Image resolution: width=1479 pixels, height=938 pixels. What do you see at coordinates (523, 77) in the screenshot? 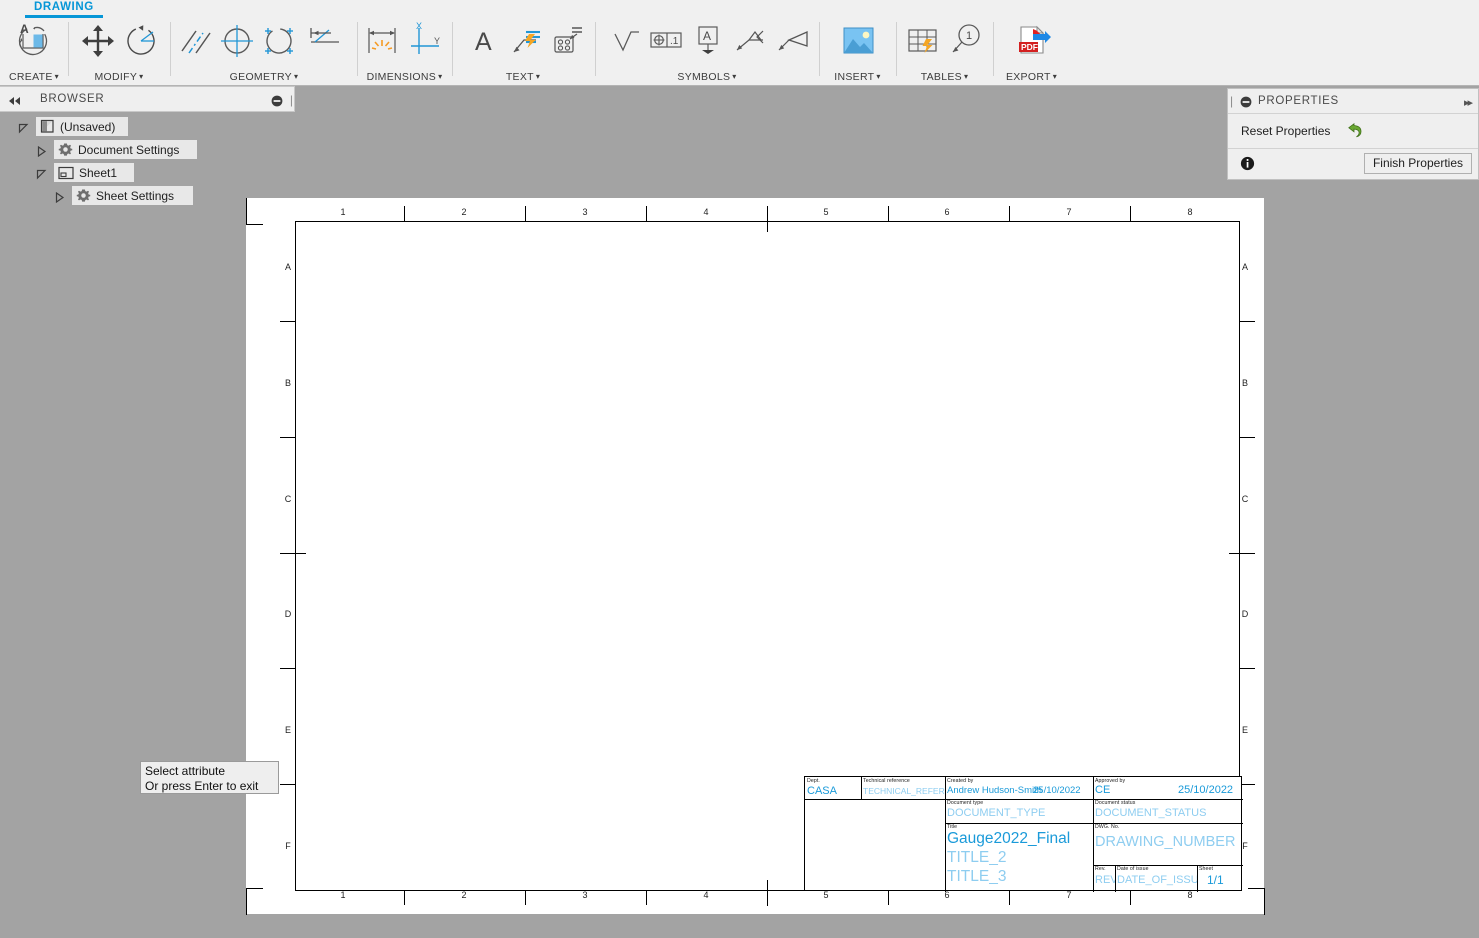
I see `panel-label-text: TEXT ▾` at bounding box center [523, 77].